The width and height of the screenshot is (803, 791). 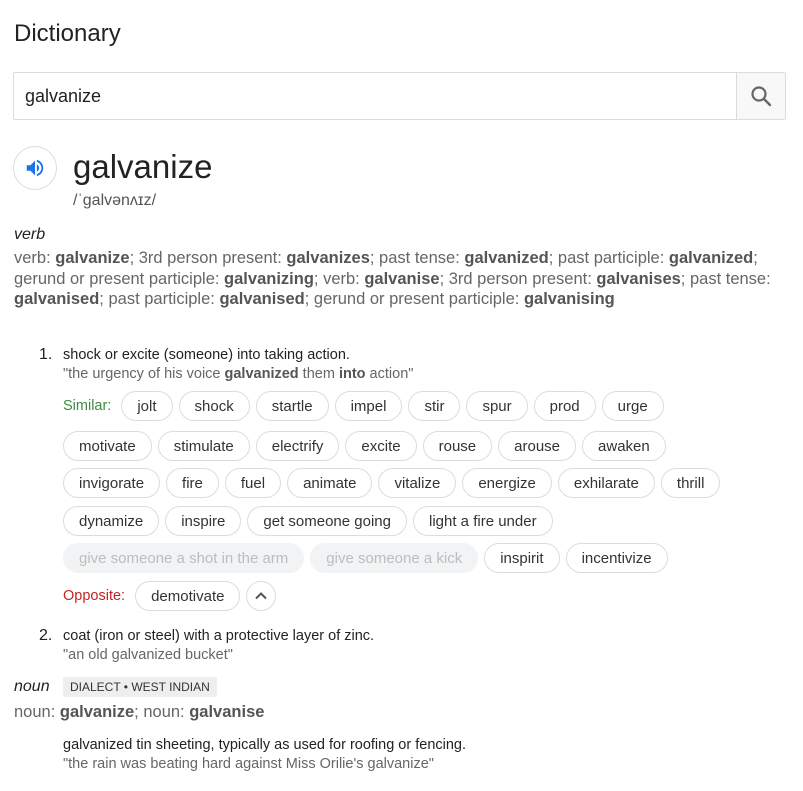 What do you see at coordinates (483, 521) in the screenshot?
I see `similar-chip: light a fire under` at bounding box center [483, 521].